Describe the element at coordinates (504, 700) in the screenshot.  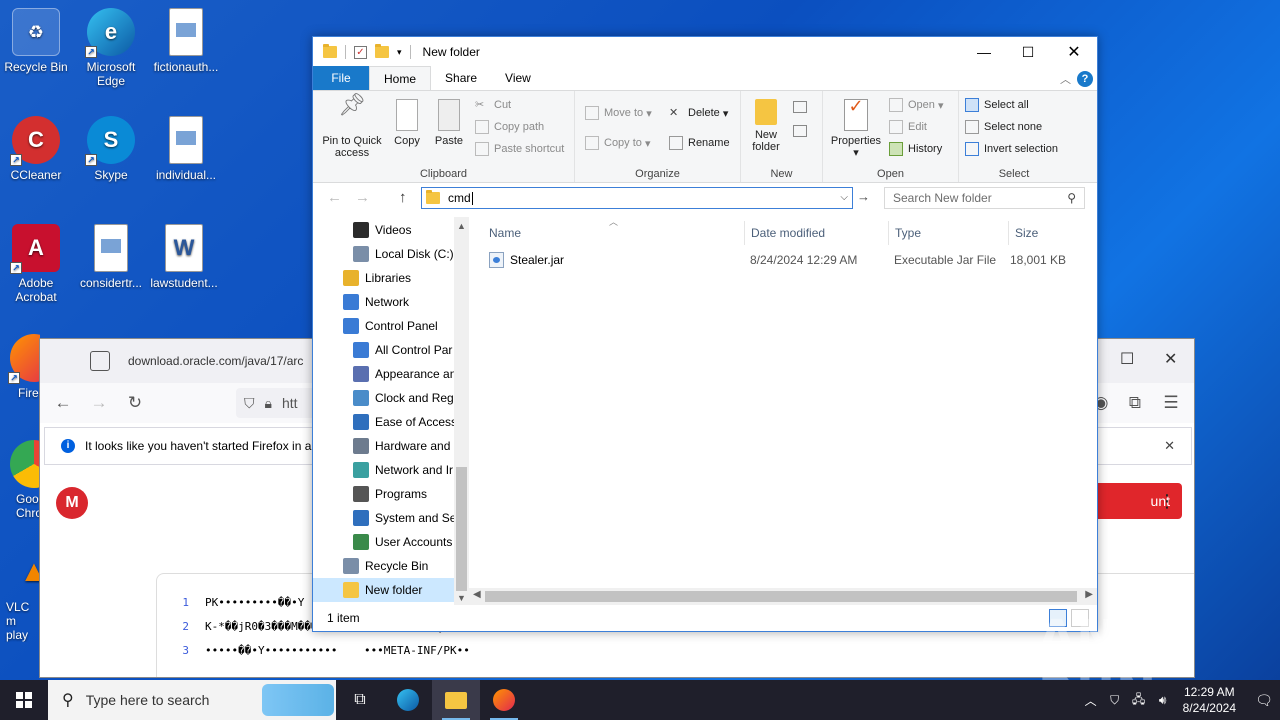
I see `taskbar-firefox-icon` at that location.